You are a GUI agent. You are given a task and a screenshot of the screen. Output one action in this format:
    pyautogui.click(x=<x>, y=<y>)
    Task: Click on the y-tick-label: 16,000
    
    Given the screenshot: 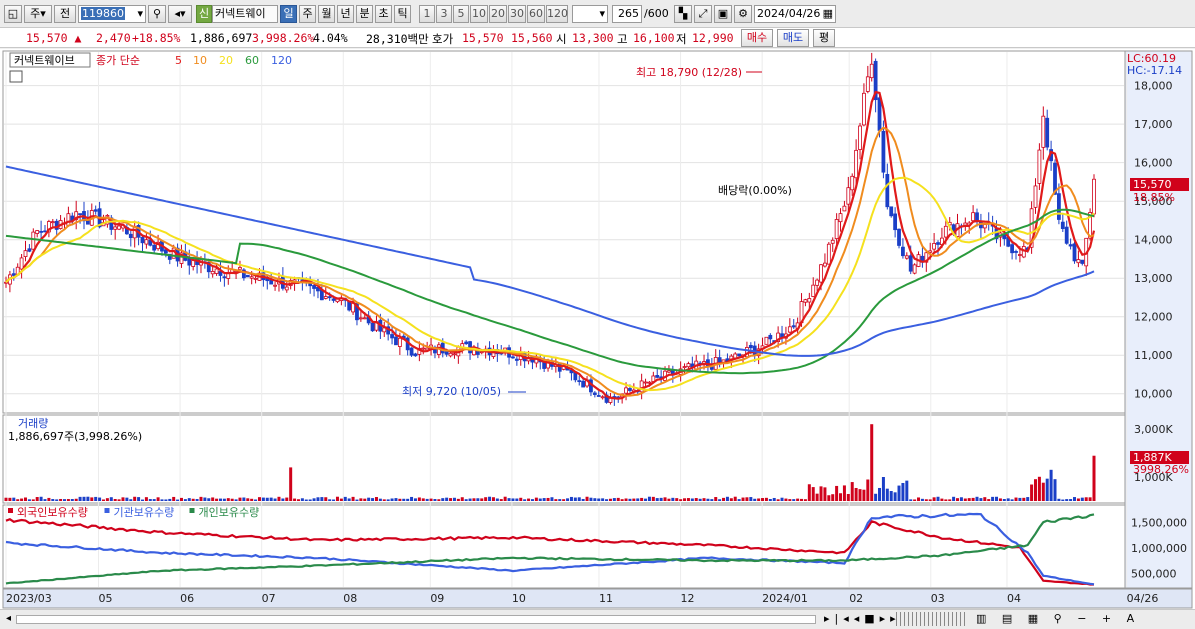 What is the action you would take?
    pyautogui.click(x=1153, y=163)
    